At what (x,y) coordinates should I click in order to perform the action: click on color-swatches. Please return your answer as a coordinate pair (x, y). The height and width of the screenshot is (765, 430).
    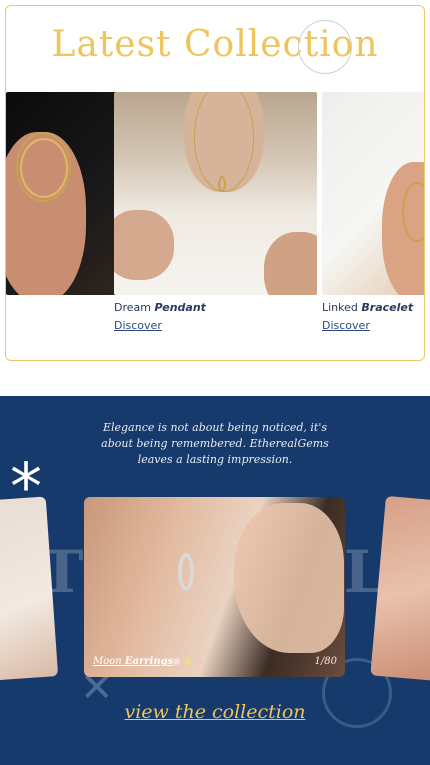
    Looking at the image, I should click on (187, 661).